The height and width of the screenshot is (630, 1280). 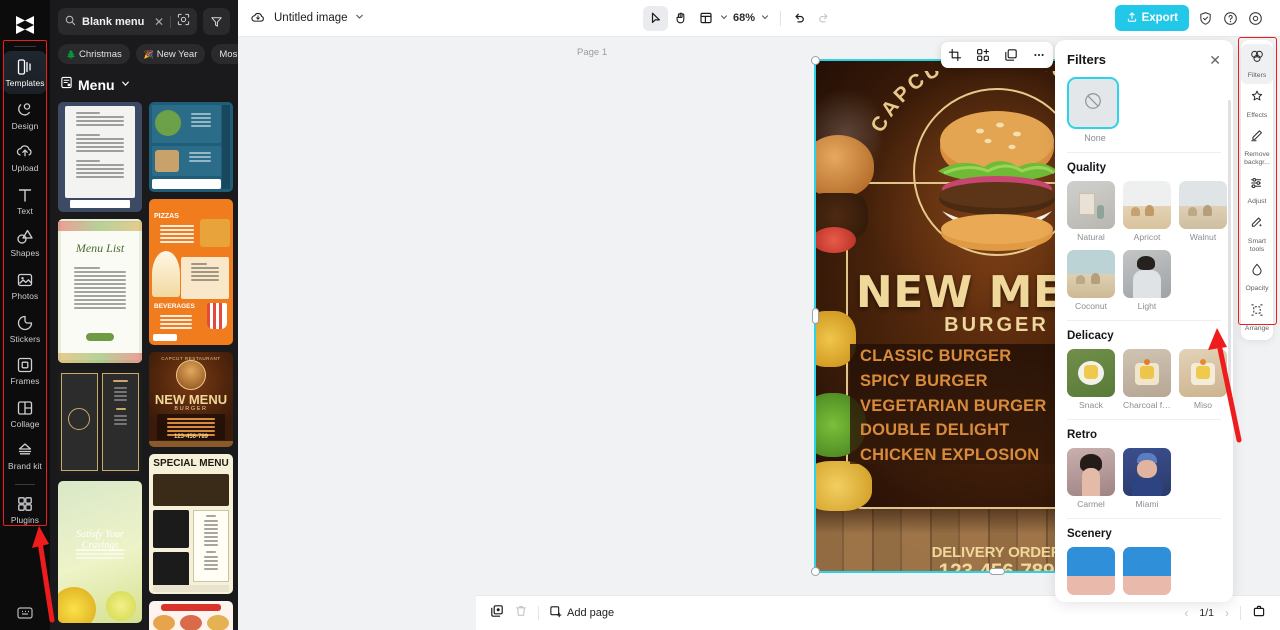 I want to click on filter-item-apricot: Apricot, so click(x=1147, y=211).